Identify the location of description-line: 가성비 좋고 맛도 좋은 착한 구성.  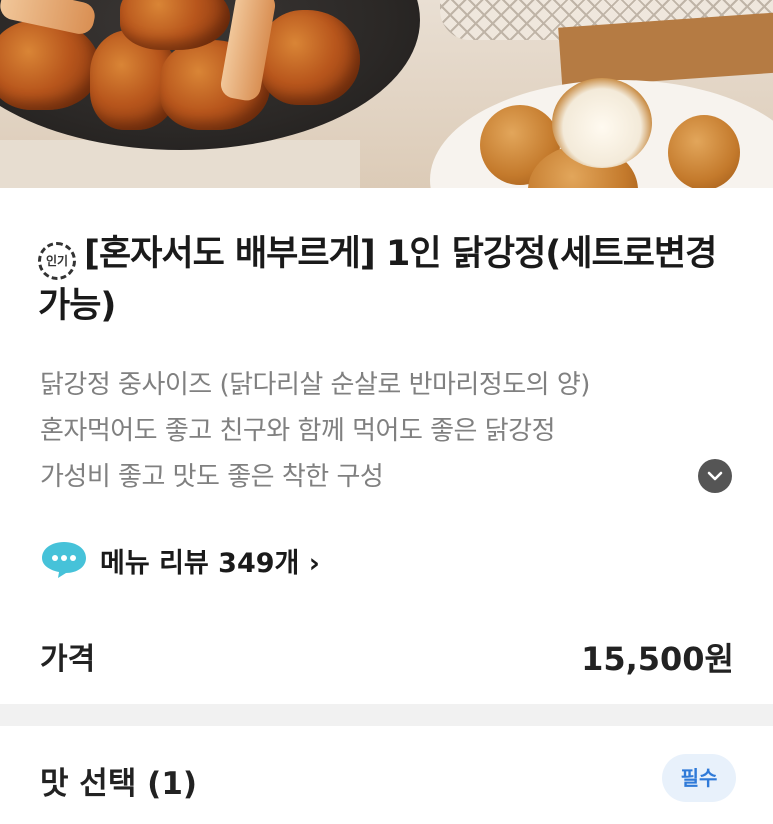
(212, 477).